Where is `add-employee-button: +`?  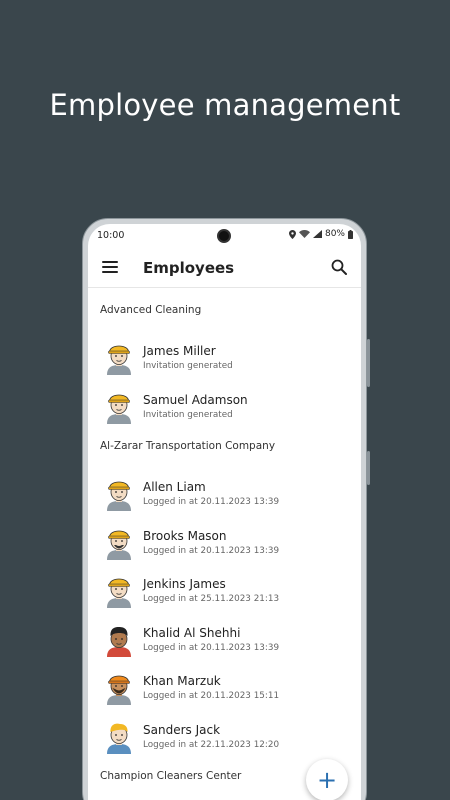
add-employee-button: + is located at coordinates (327, 779).